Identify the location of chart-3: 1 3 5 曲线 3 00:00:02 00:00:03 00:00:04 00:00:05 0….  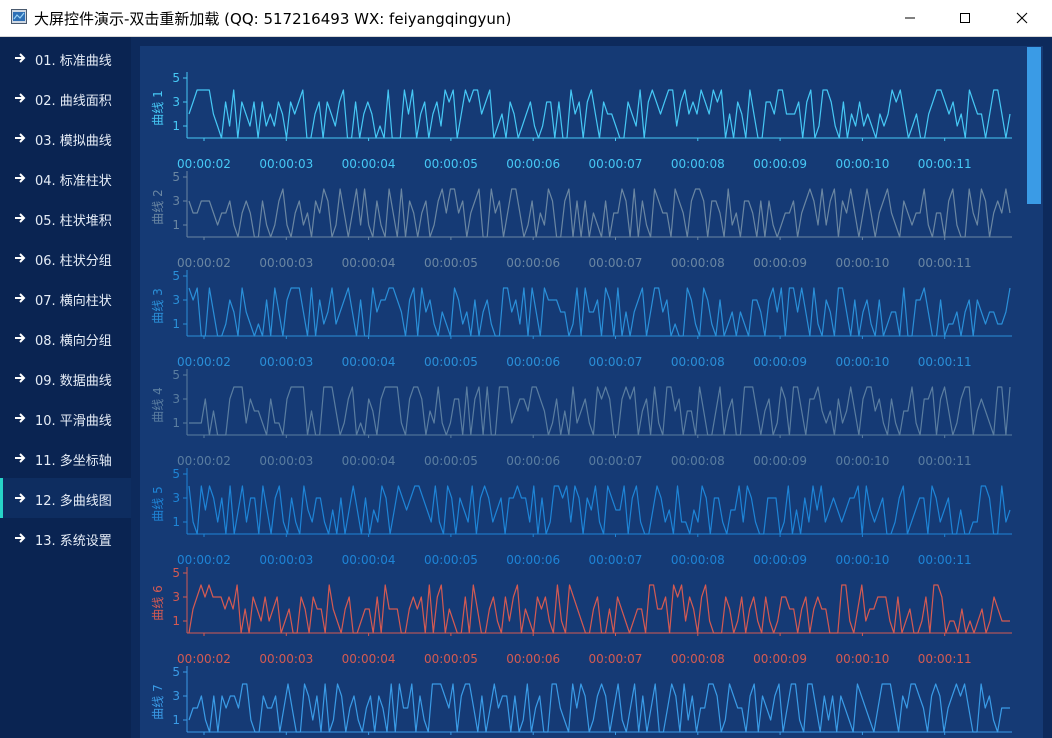
(581, 319).